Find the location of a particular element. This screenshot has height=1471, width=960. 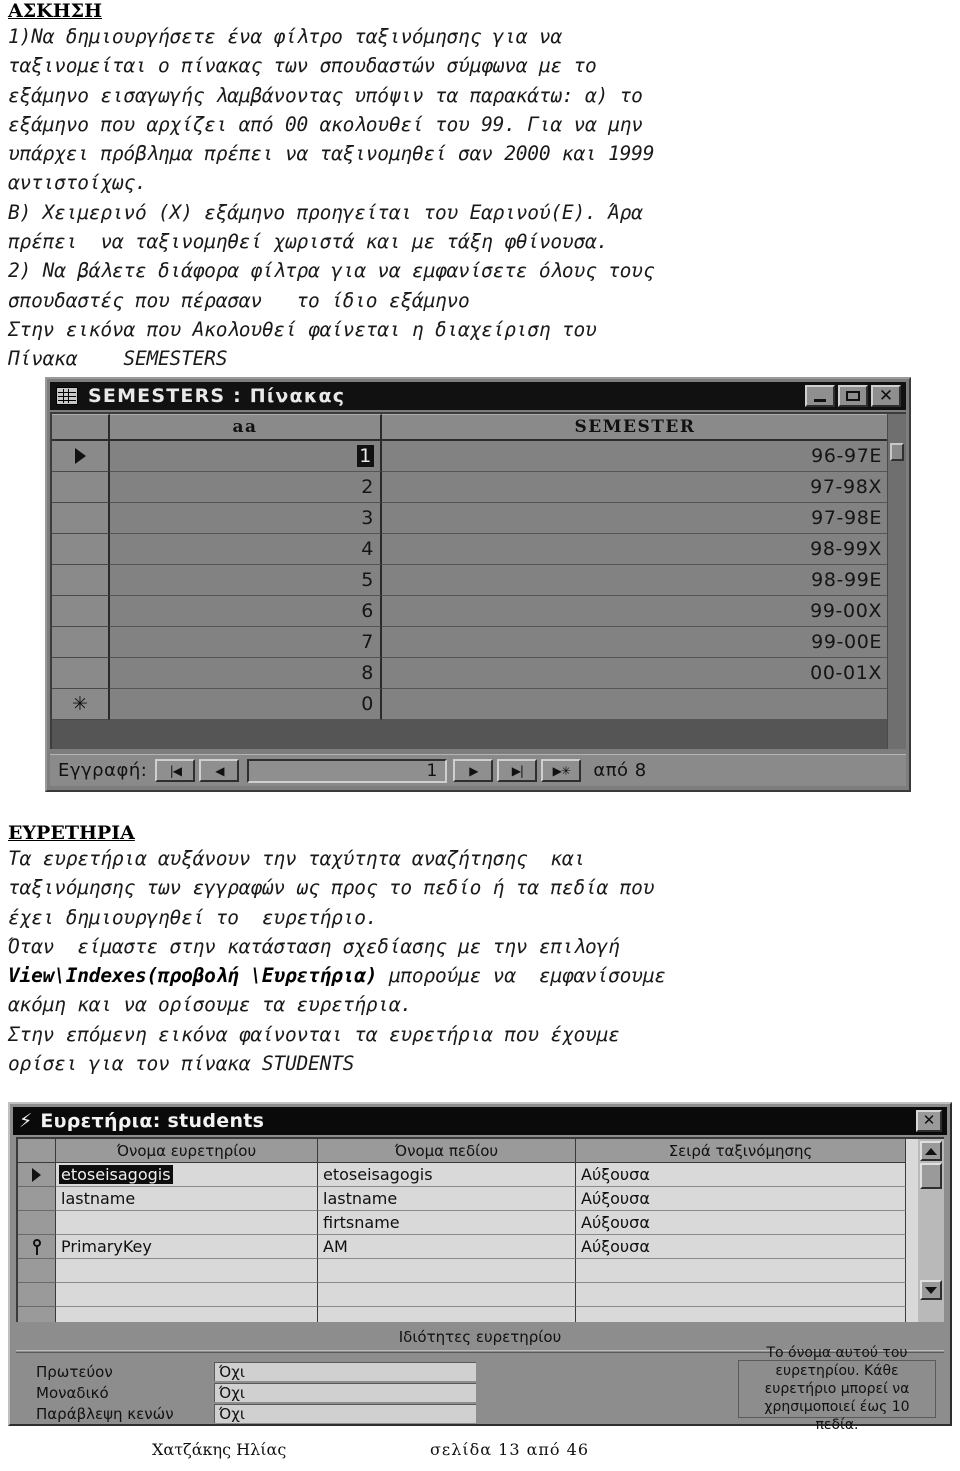

indexes-title-bar: ⚡ Ευρετήρια: students ✕ is located at coordinates (480, 1121).